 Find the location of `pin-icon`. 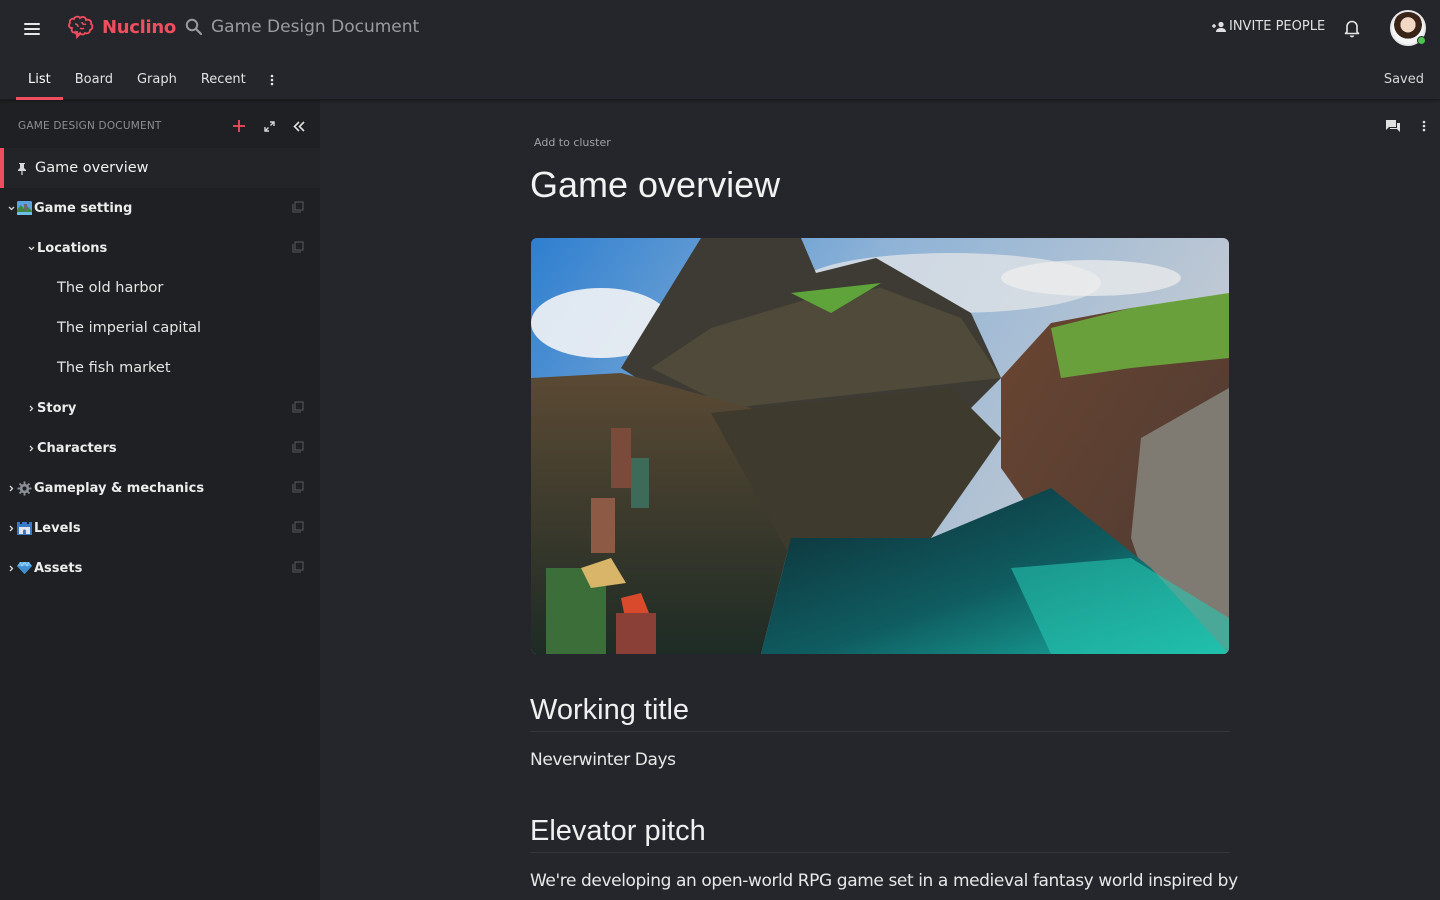

pin-icon is located at coordinates (22, 168).